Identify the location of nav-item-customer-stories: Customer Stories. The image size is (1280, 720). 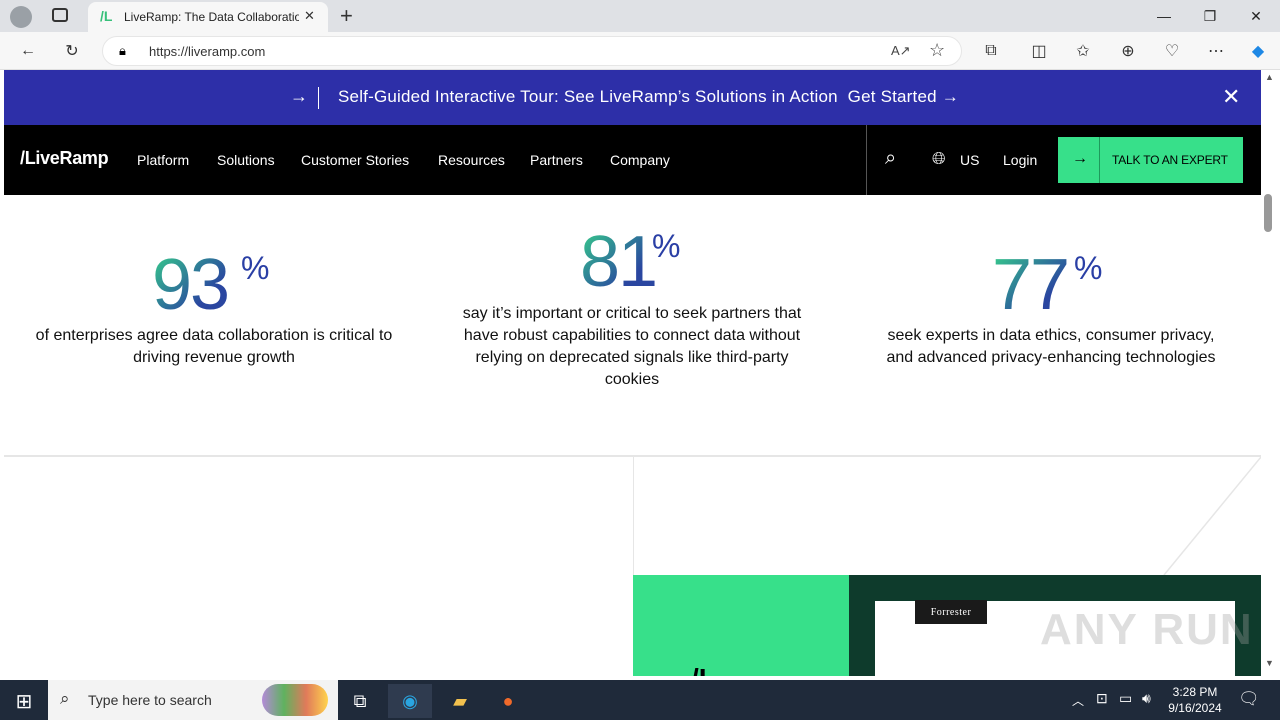
(355, 160).